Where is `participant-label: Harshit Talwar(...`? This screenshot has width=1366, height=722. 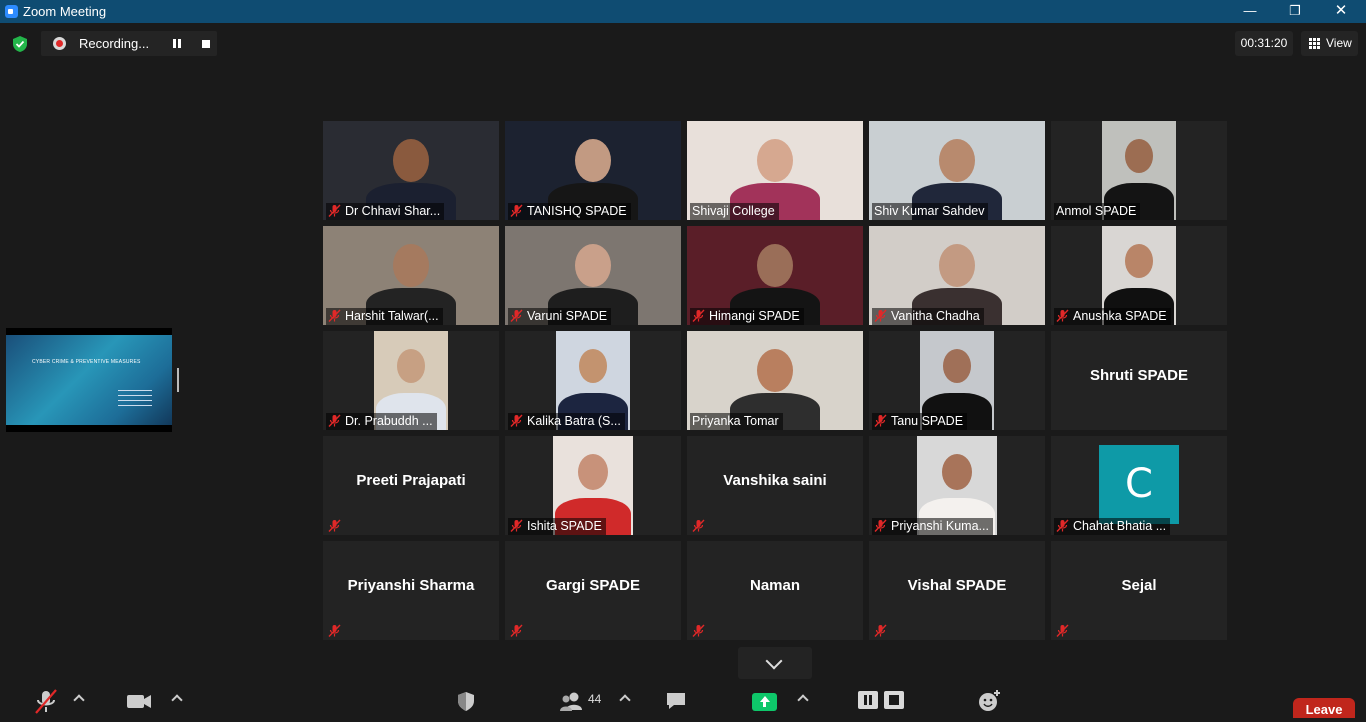 participant-label: Harshit Talwar(... is located at coordinates (384, 316).